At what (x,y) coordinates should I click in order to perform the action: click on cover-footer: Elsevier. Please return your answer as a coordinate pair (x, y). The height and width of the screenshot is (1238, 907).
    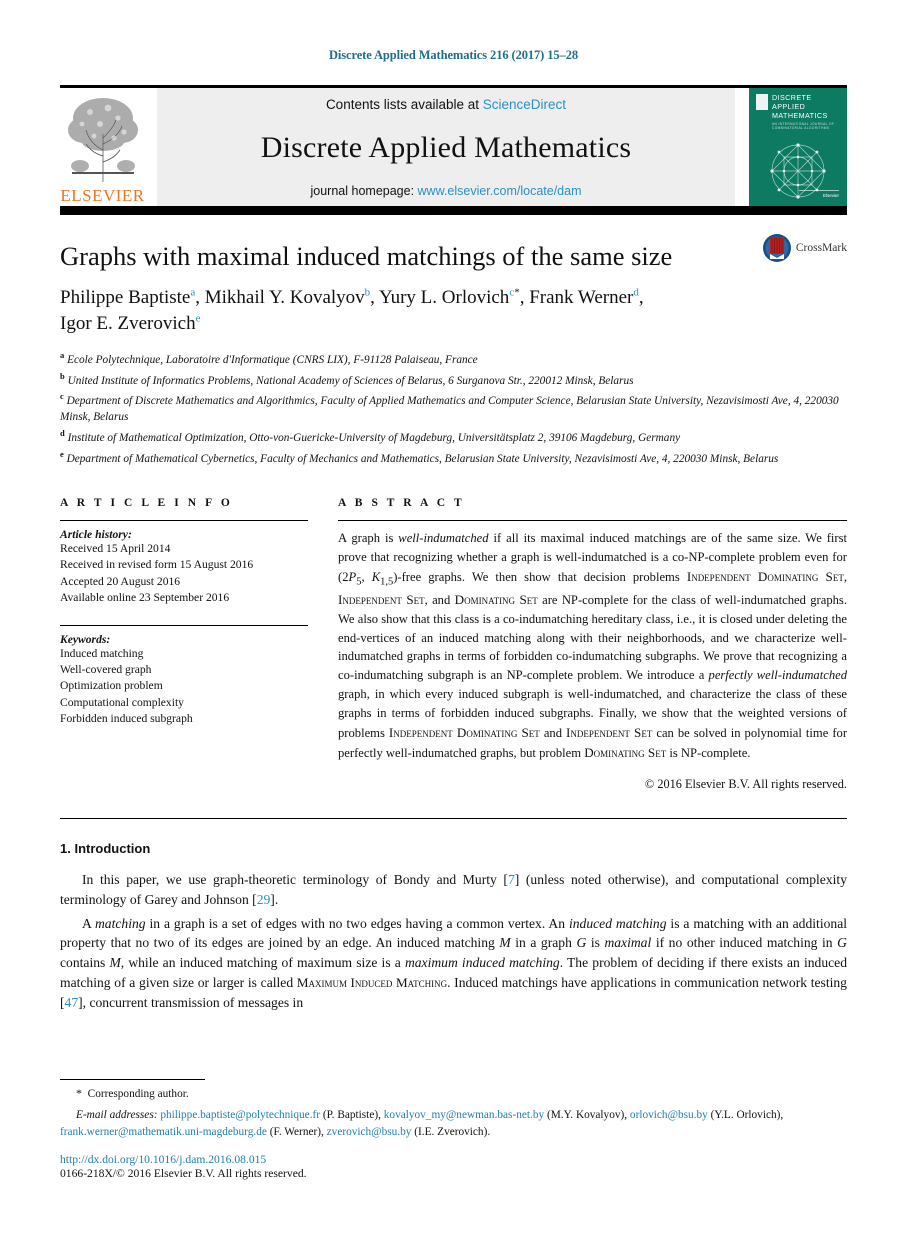
    Looking at the image, I should click on (819, 194).